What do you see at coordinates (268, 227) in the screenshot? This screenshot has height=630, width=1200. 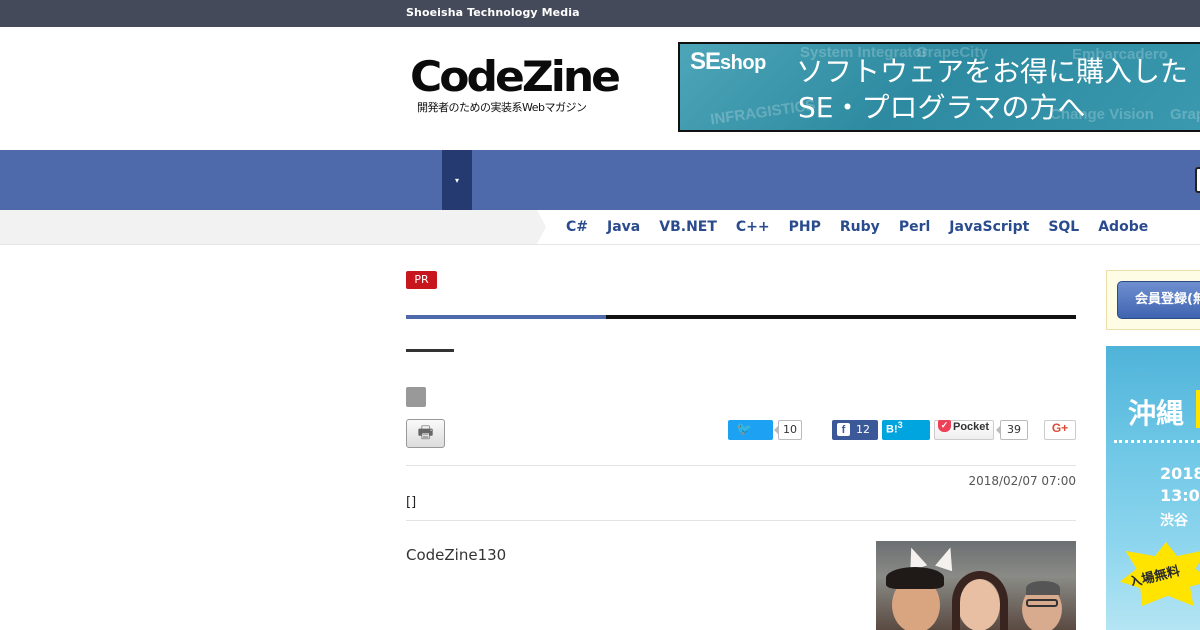 I see `language-nav-lead` at bounding box center [268, 227].